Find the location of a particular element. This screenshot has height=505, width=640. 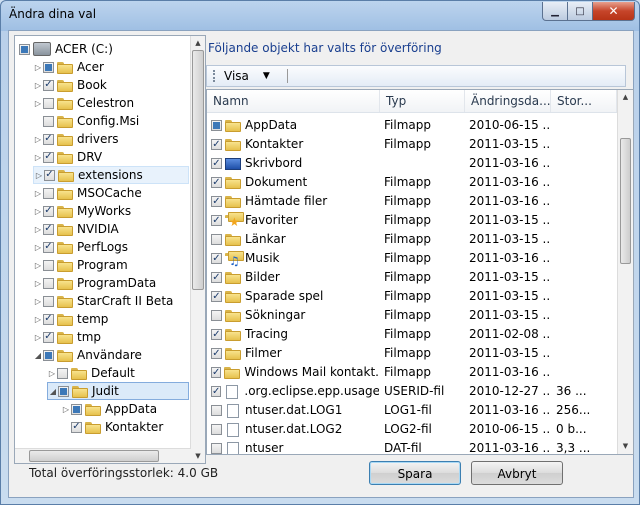

tree-vertical-scrollbar: ▲ ▼ is located at coordinates (197, 249).